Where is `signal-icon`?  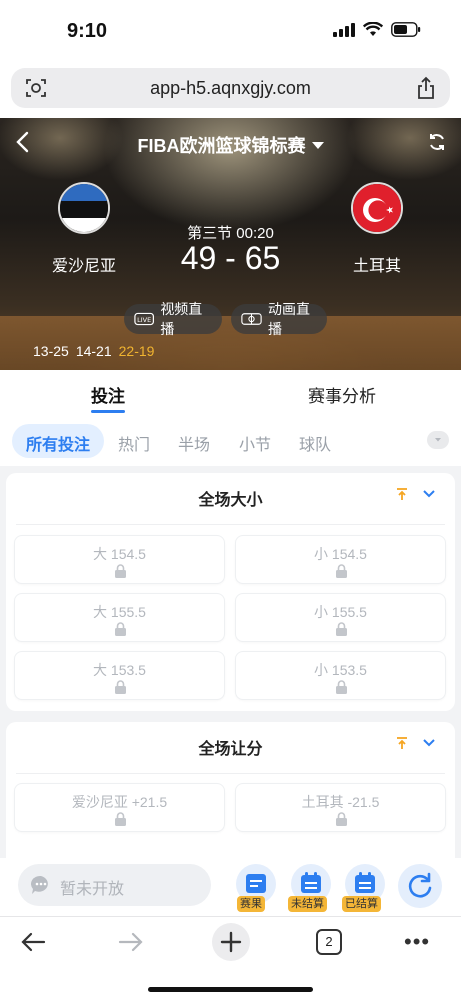 signal-icon is located at coordinates (344, 29).